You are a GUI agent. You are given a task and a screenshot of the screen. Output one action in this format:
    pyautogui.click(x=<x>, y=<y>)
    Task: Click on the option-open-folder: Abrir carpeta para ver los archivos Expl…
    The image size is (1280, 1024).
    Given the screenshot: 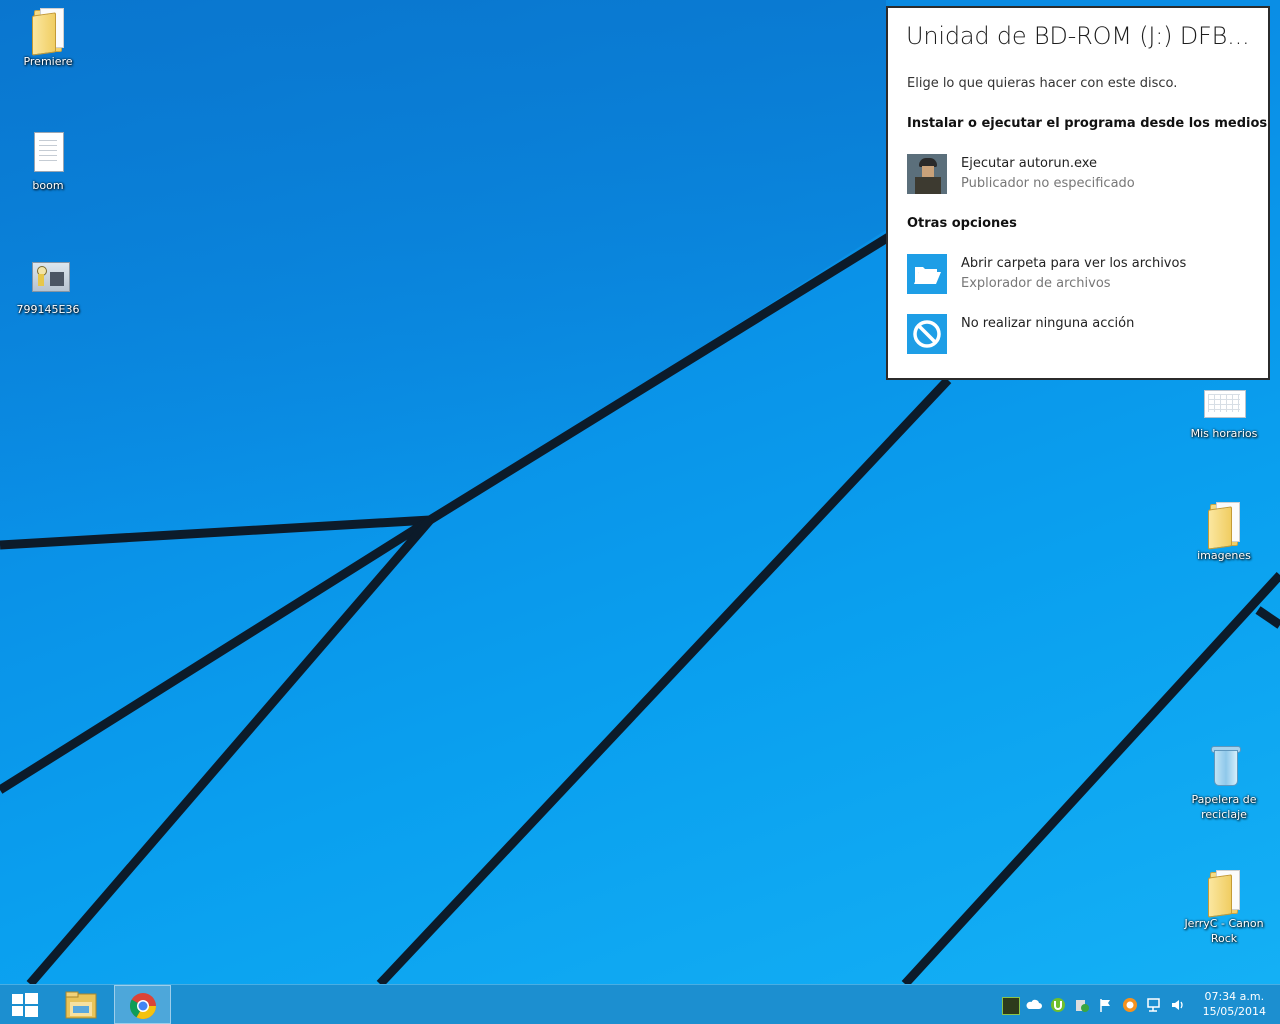 What is the action you would take?
    pyautogui.click(x=1077, y=275)
    